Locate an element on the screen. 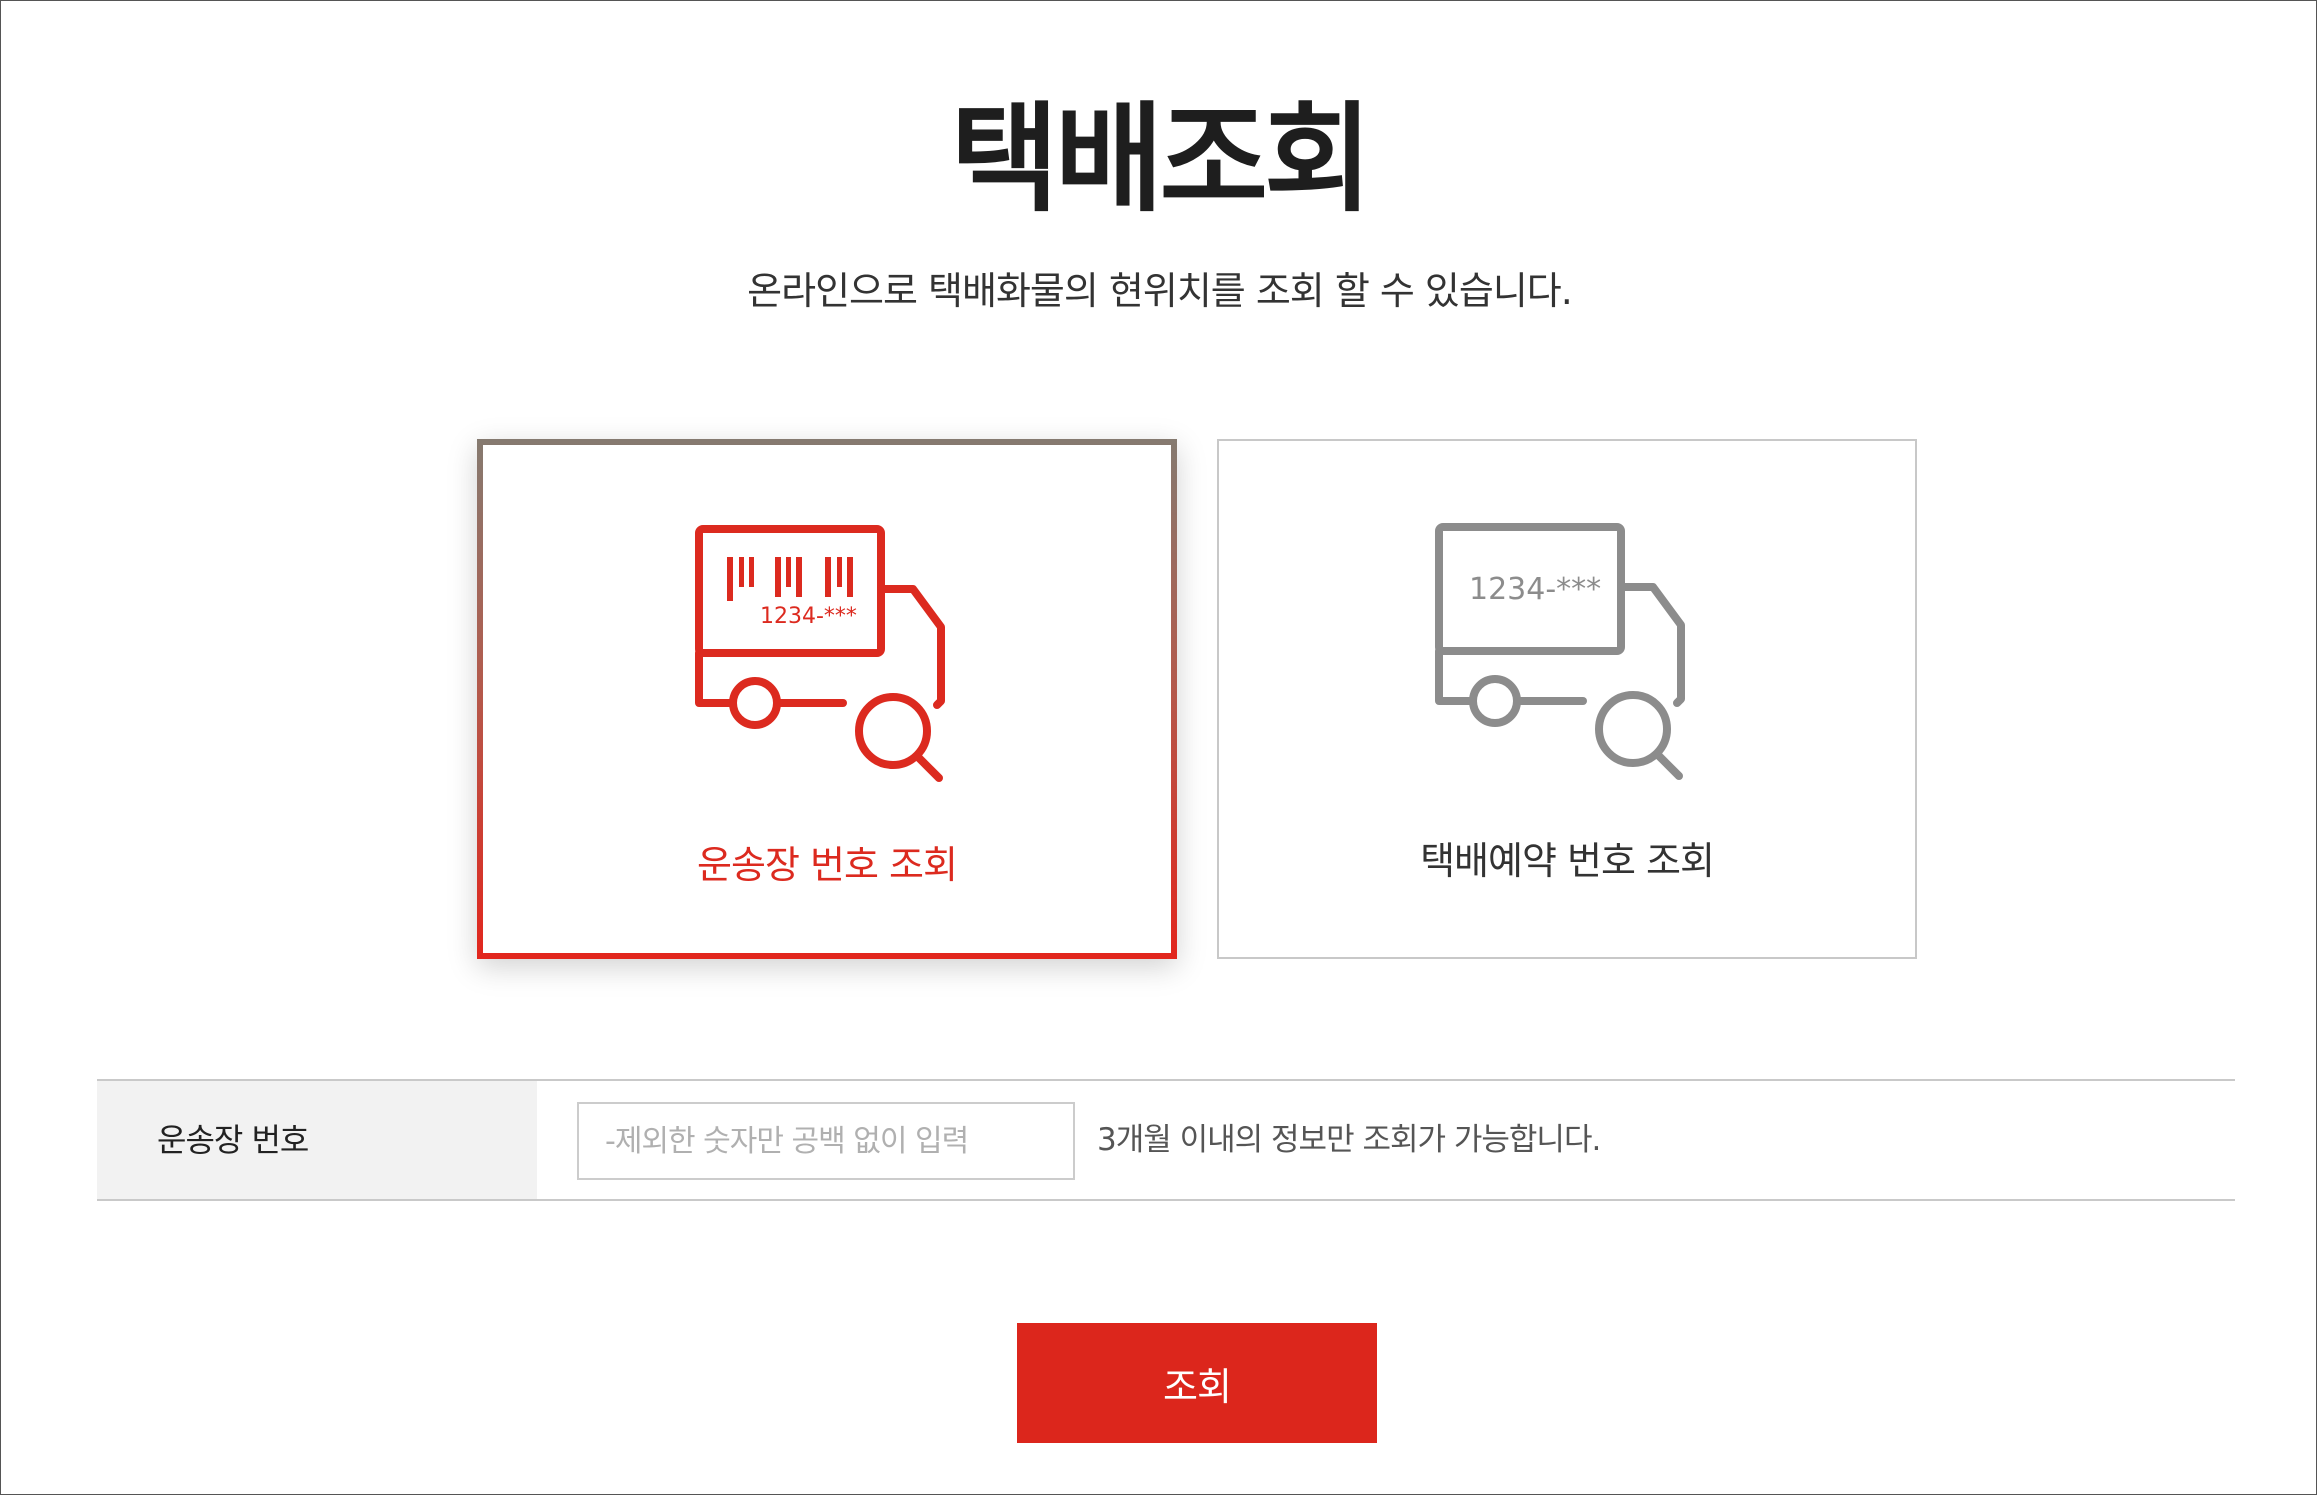 This screenshot has height=1495, width=2317. barcode-truck-search-icon: 1234-*** is located at coordinates (820, 653).